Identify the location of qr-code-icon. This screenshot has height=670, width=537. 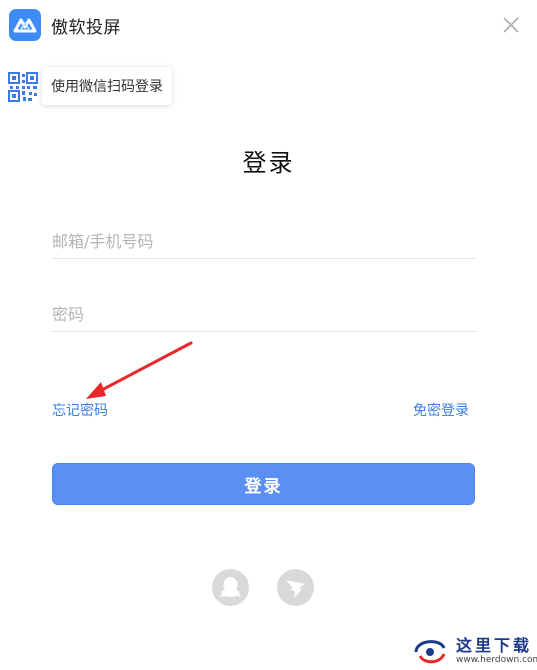
(23, 87).